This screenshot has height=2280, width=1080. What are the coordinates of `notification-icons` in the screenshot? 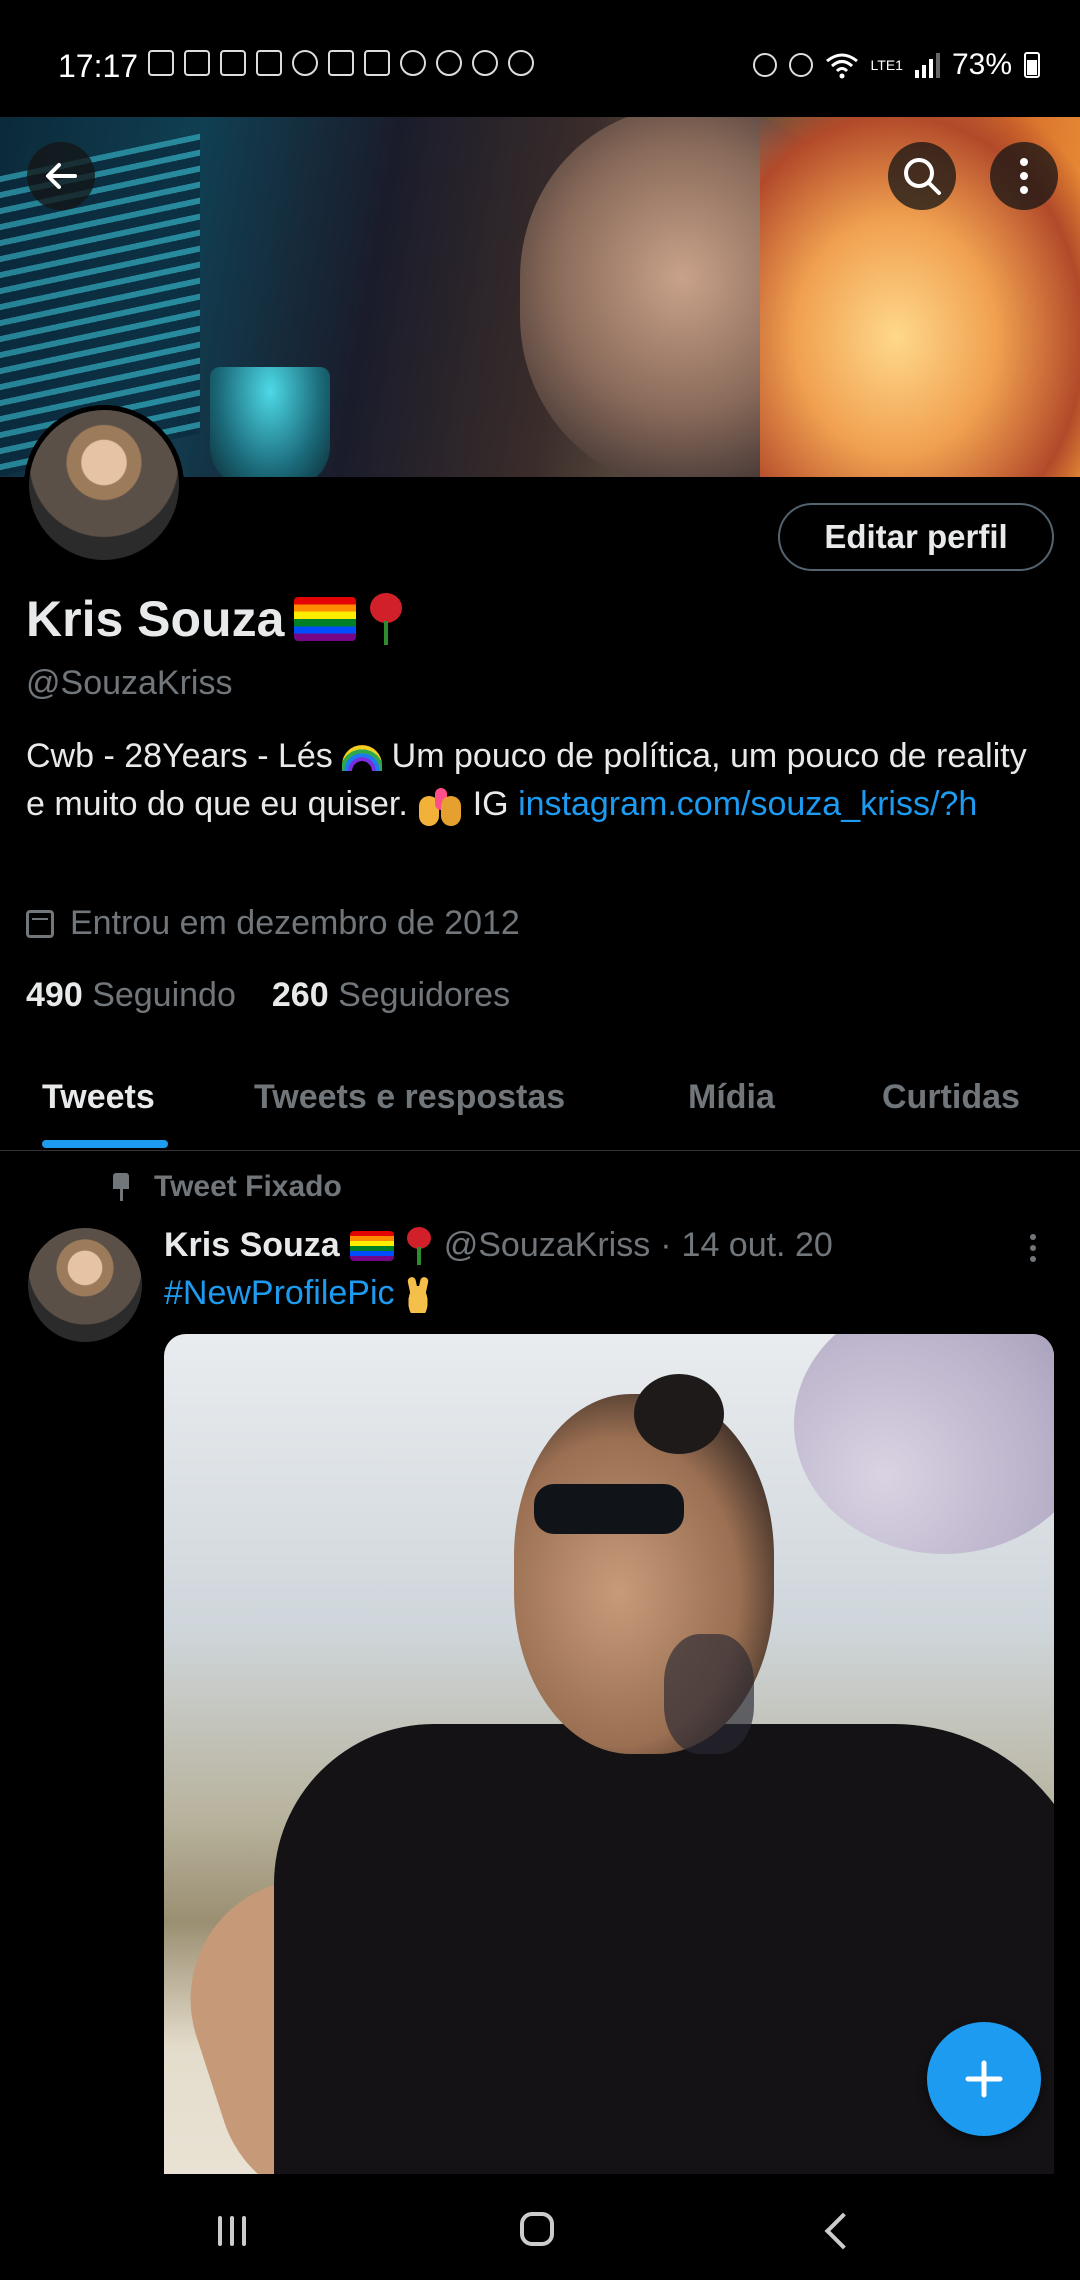 It's located at (341, 63).